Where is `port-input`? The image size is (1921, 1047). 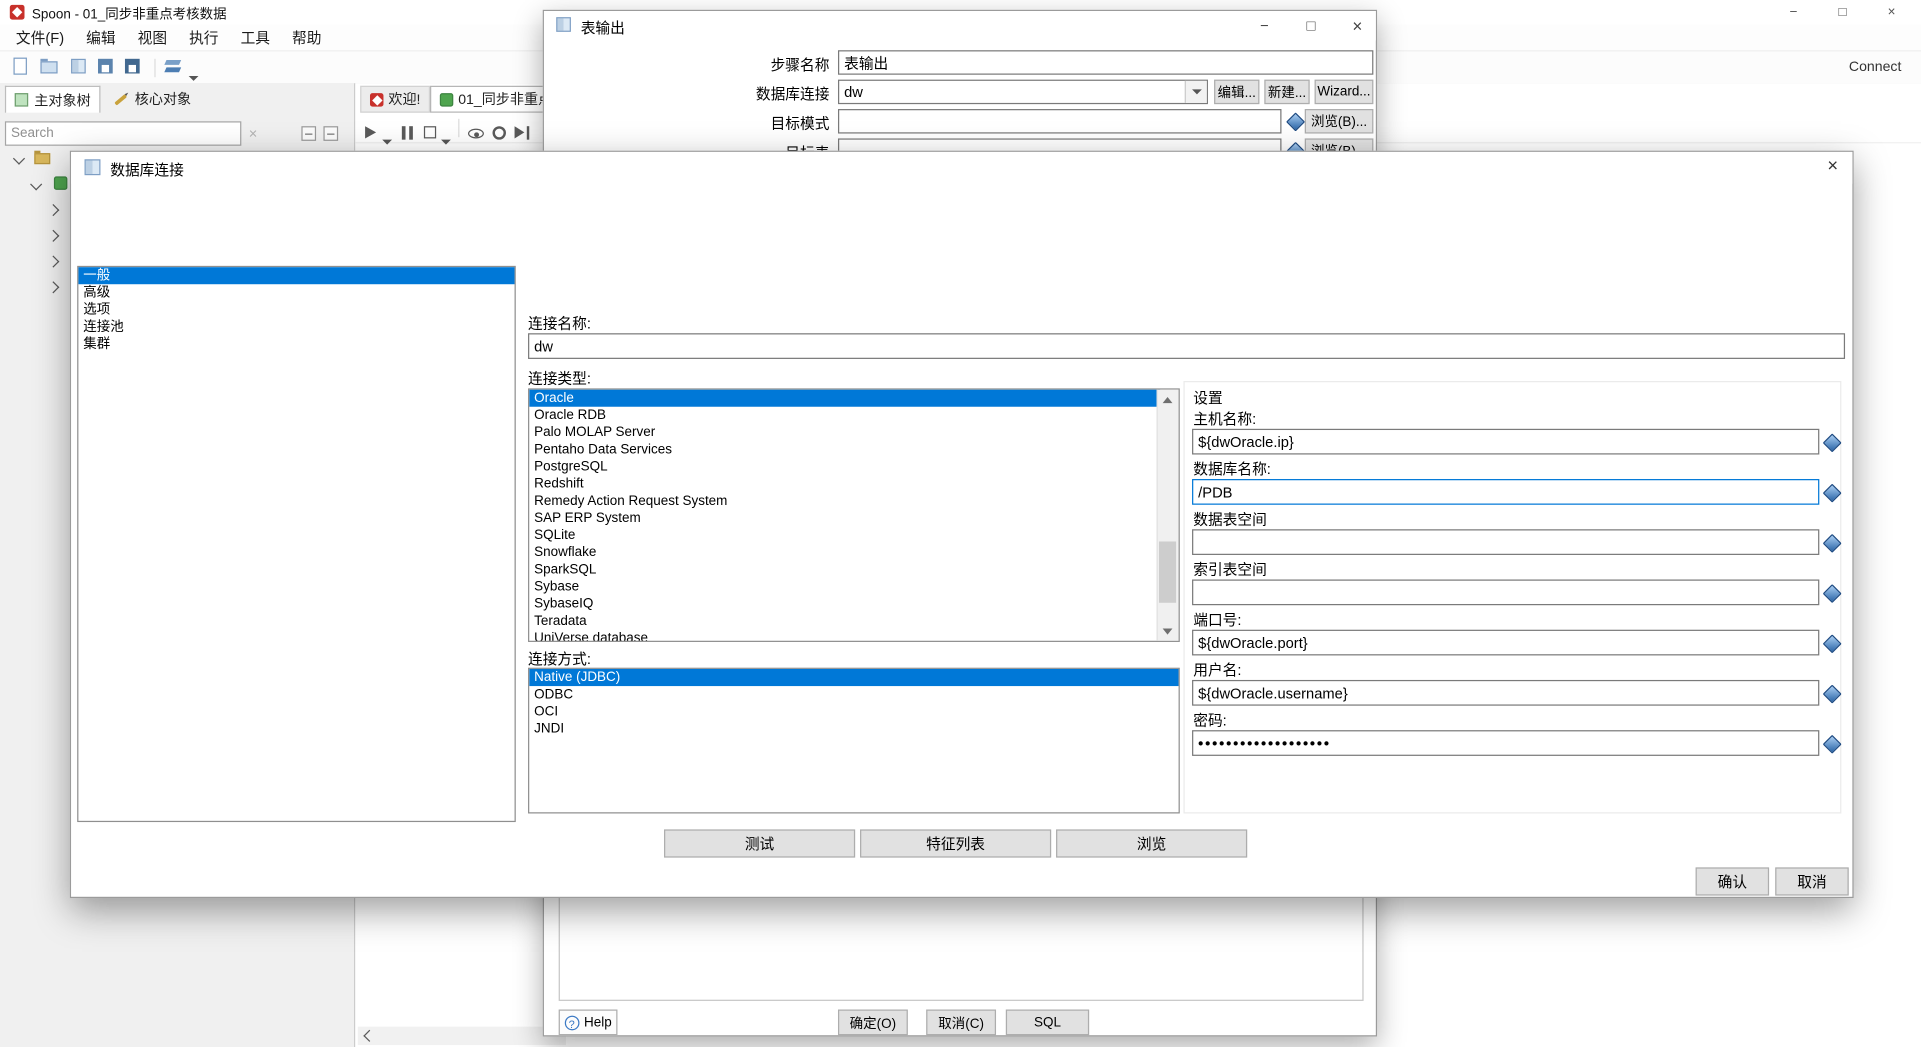 port-input is located at coordinates (1506, 642).